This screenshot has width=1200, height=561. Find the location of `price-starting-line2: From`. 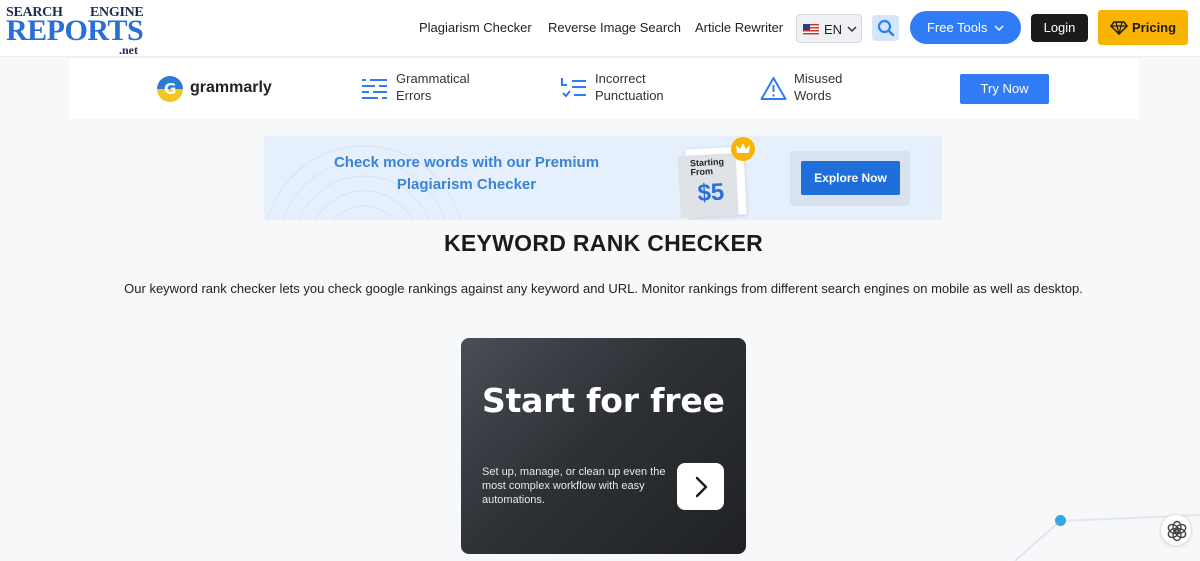

price-starting-line2: From is located at coordinates (702, 172).